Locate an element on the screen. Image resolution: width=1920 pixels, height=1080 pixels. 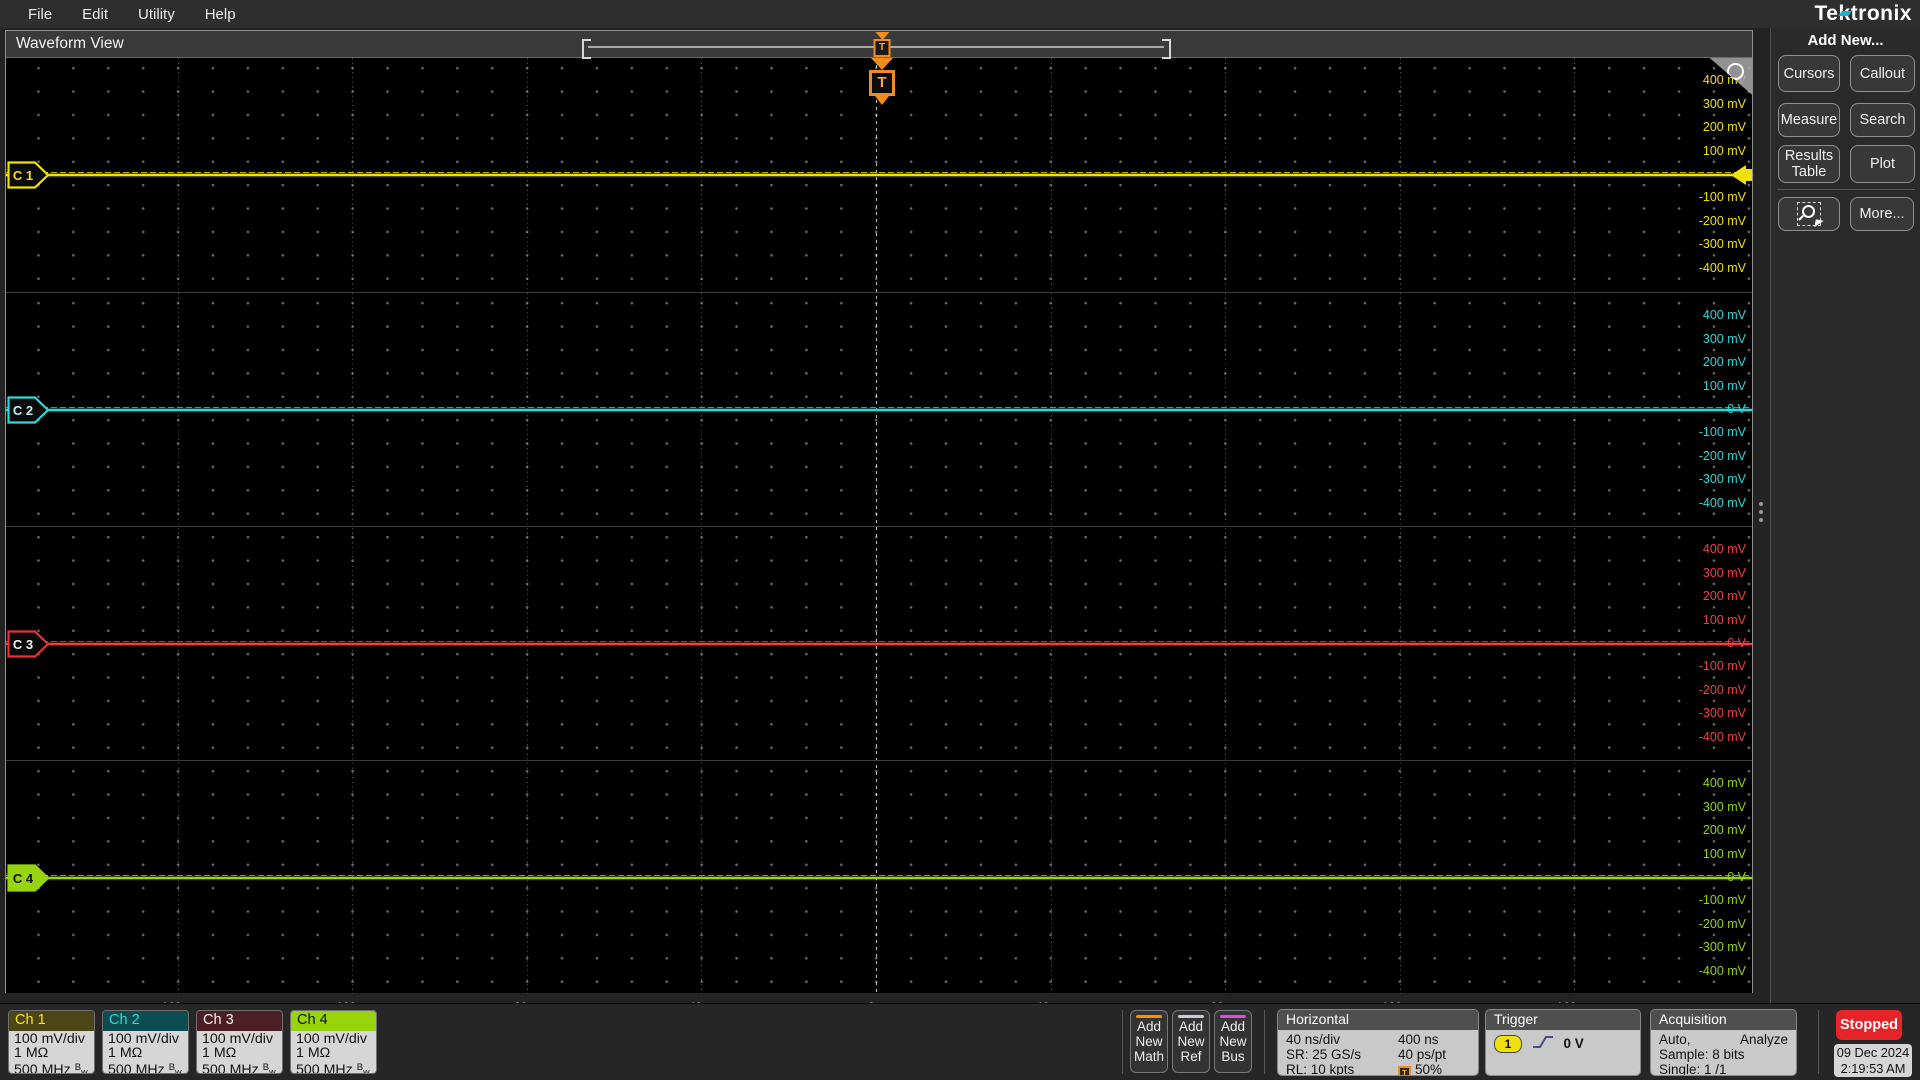
scale-label-ch3: 300 mV is located at coordinates (1724, 572).